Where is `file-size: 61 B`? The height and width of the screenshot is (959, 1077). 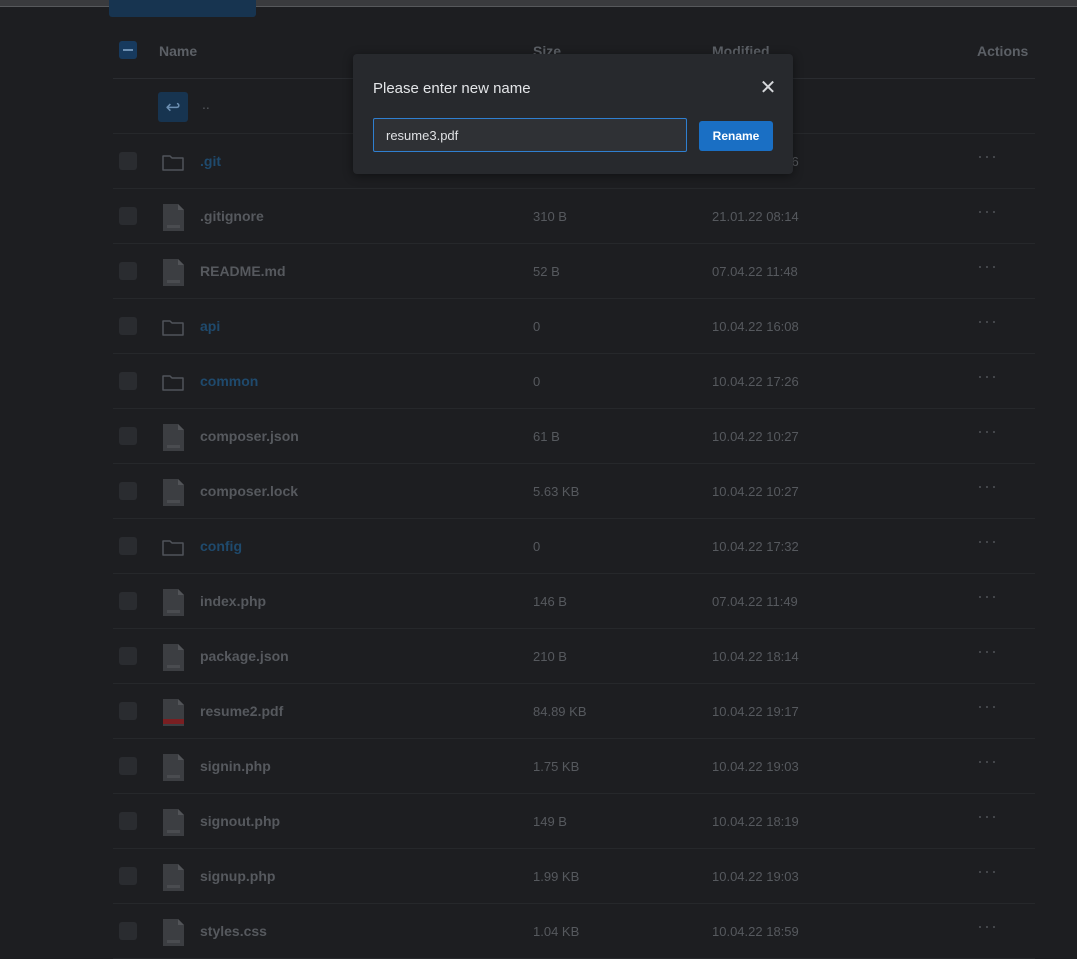 file-size: 61 B is located at coordinates (546, 436).